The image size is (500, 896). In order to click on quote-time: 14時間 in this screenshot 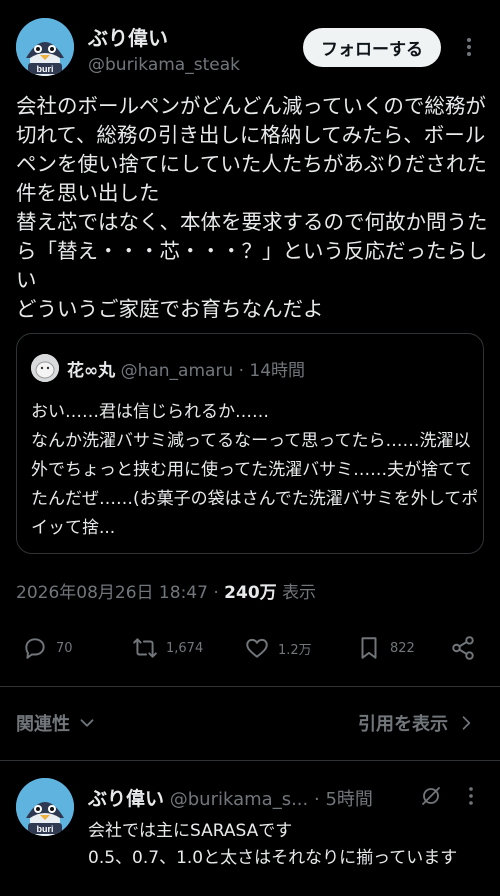, I will do `click(277, 371)`.